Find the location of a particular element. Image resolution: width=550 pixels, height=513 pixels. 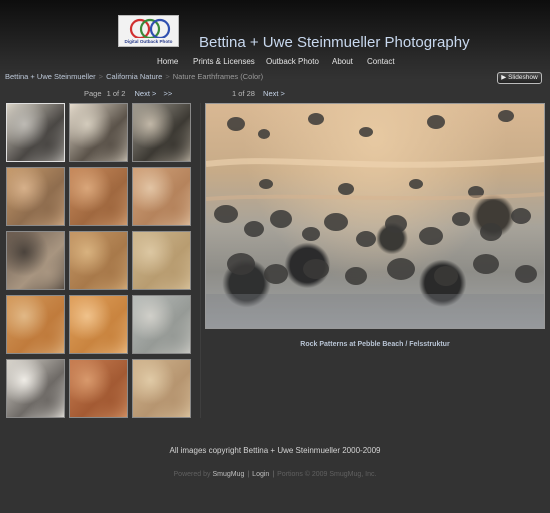

site-title: Bettina + Uwe Steinmueller Photography is located at coordinates (334, 42).